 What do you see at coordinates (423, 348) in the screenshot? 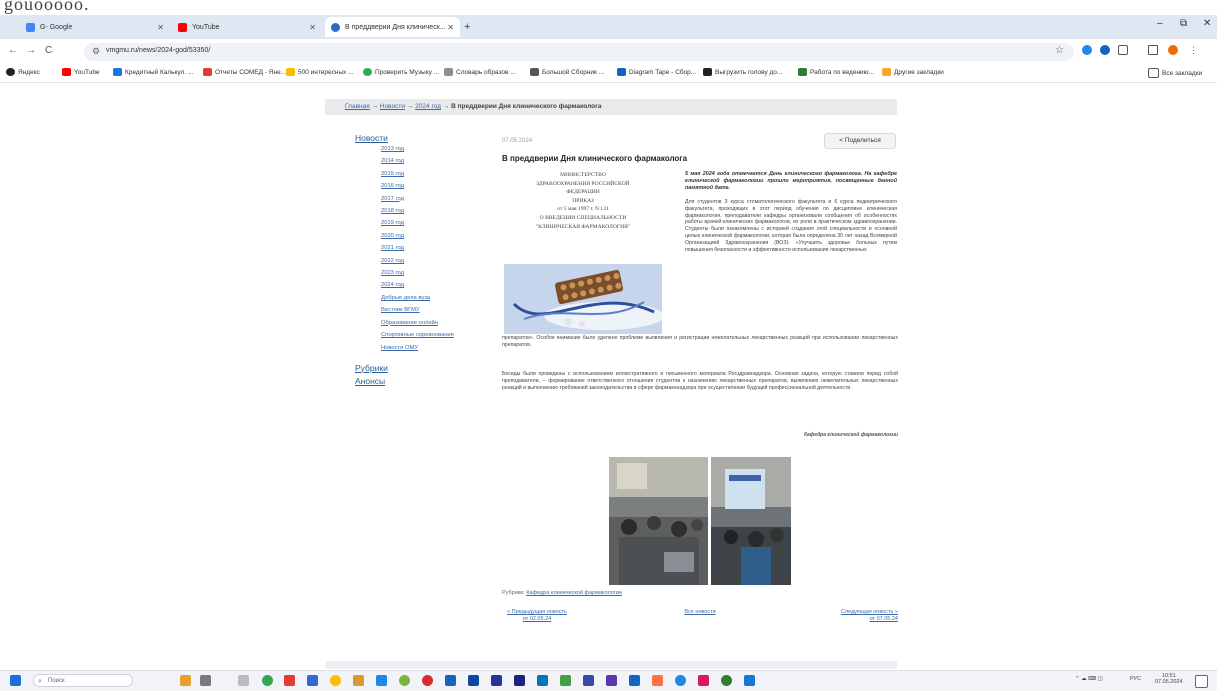
I see `sidebar-item: Новости ОМУ` at bounding box center [423, 348].